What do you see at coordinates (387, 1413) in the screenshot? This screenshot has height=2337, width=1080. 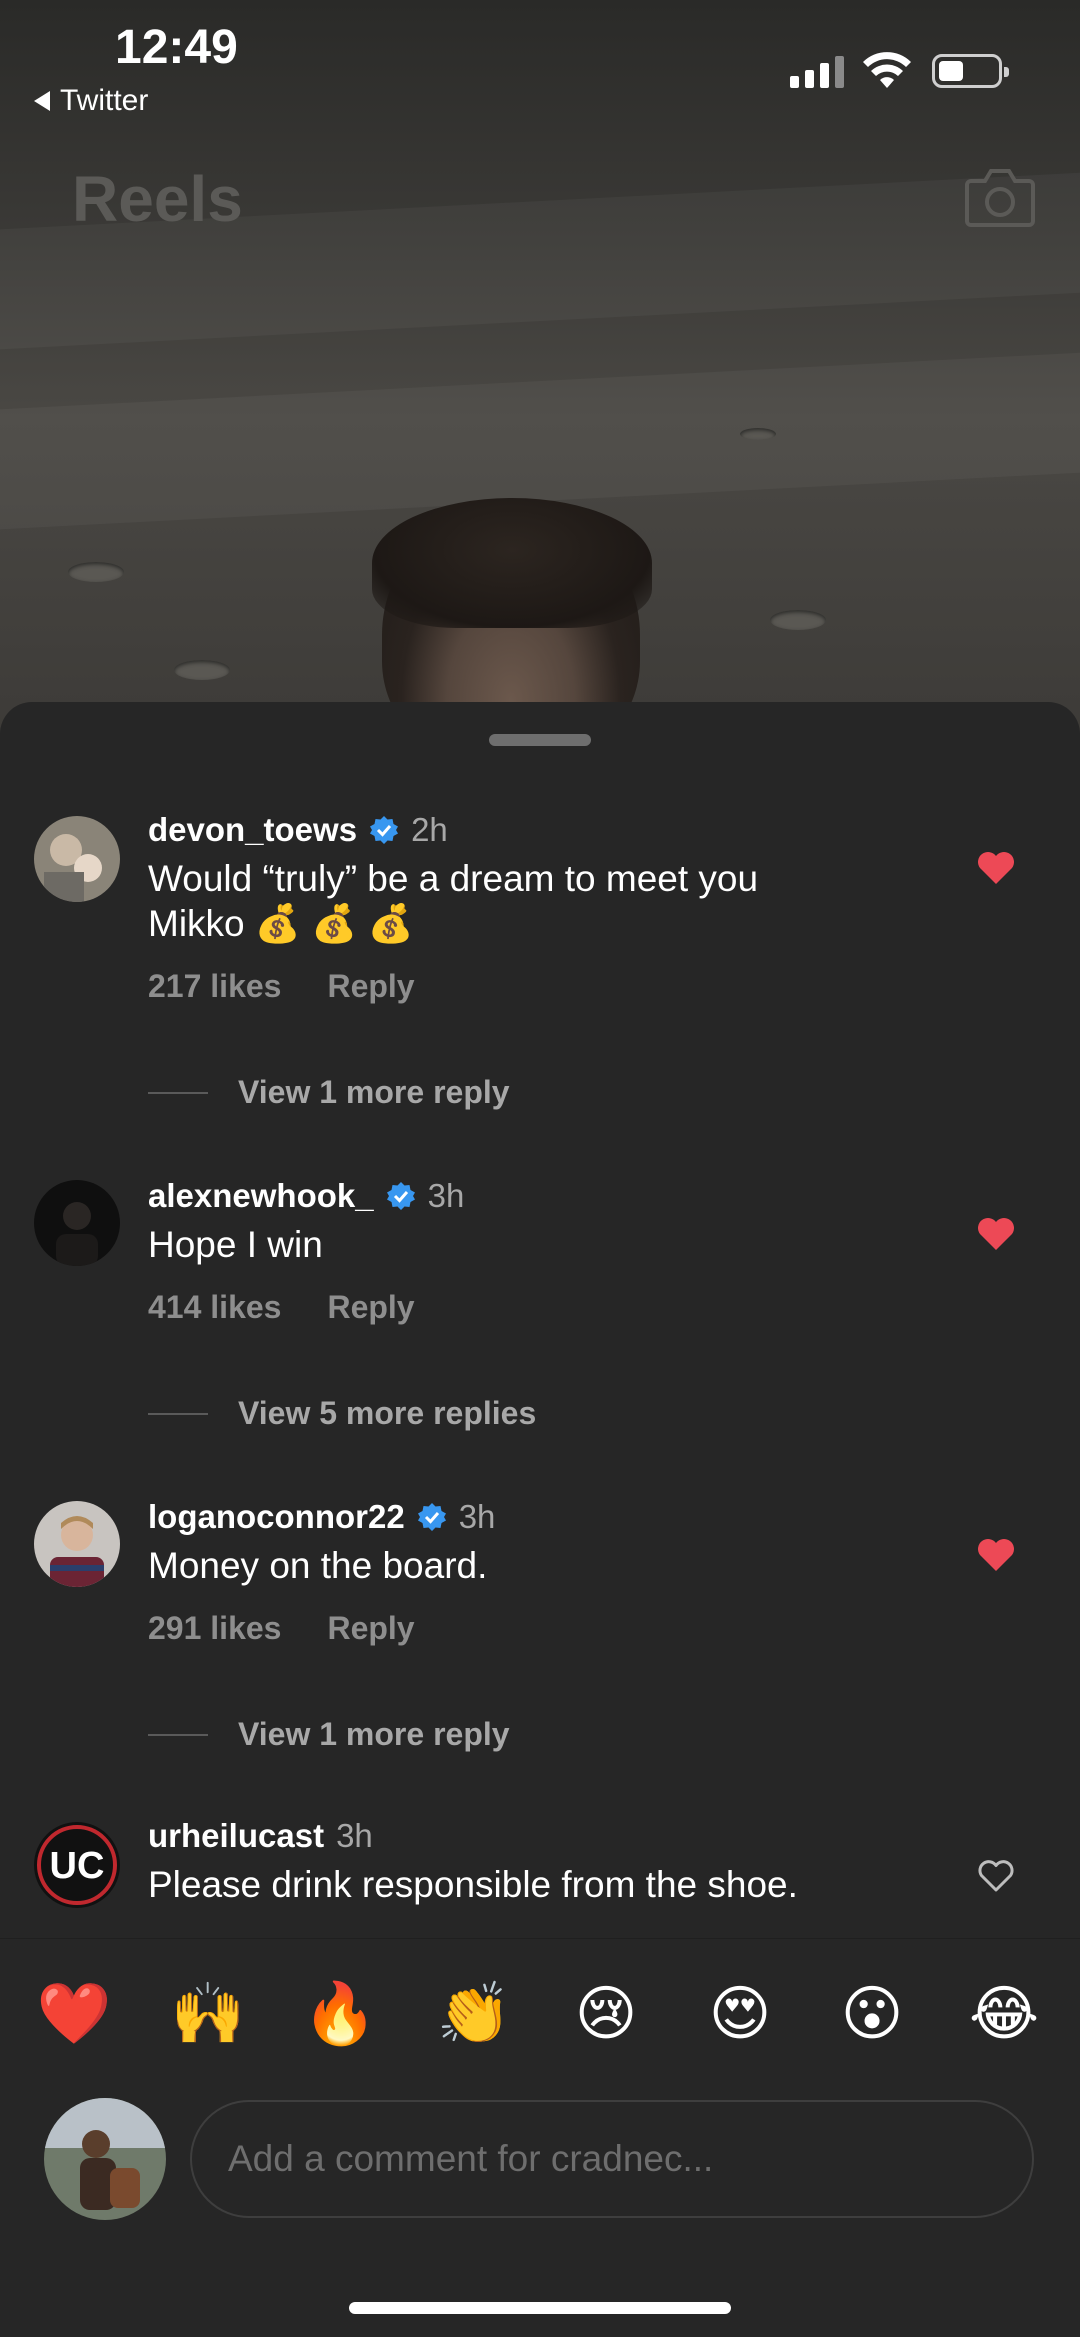 I see `view-replies-label: View 5 more replies` at bounding box center [387, 1413].